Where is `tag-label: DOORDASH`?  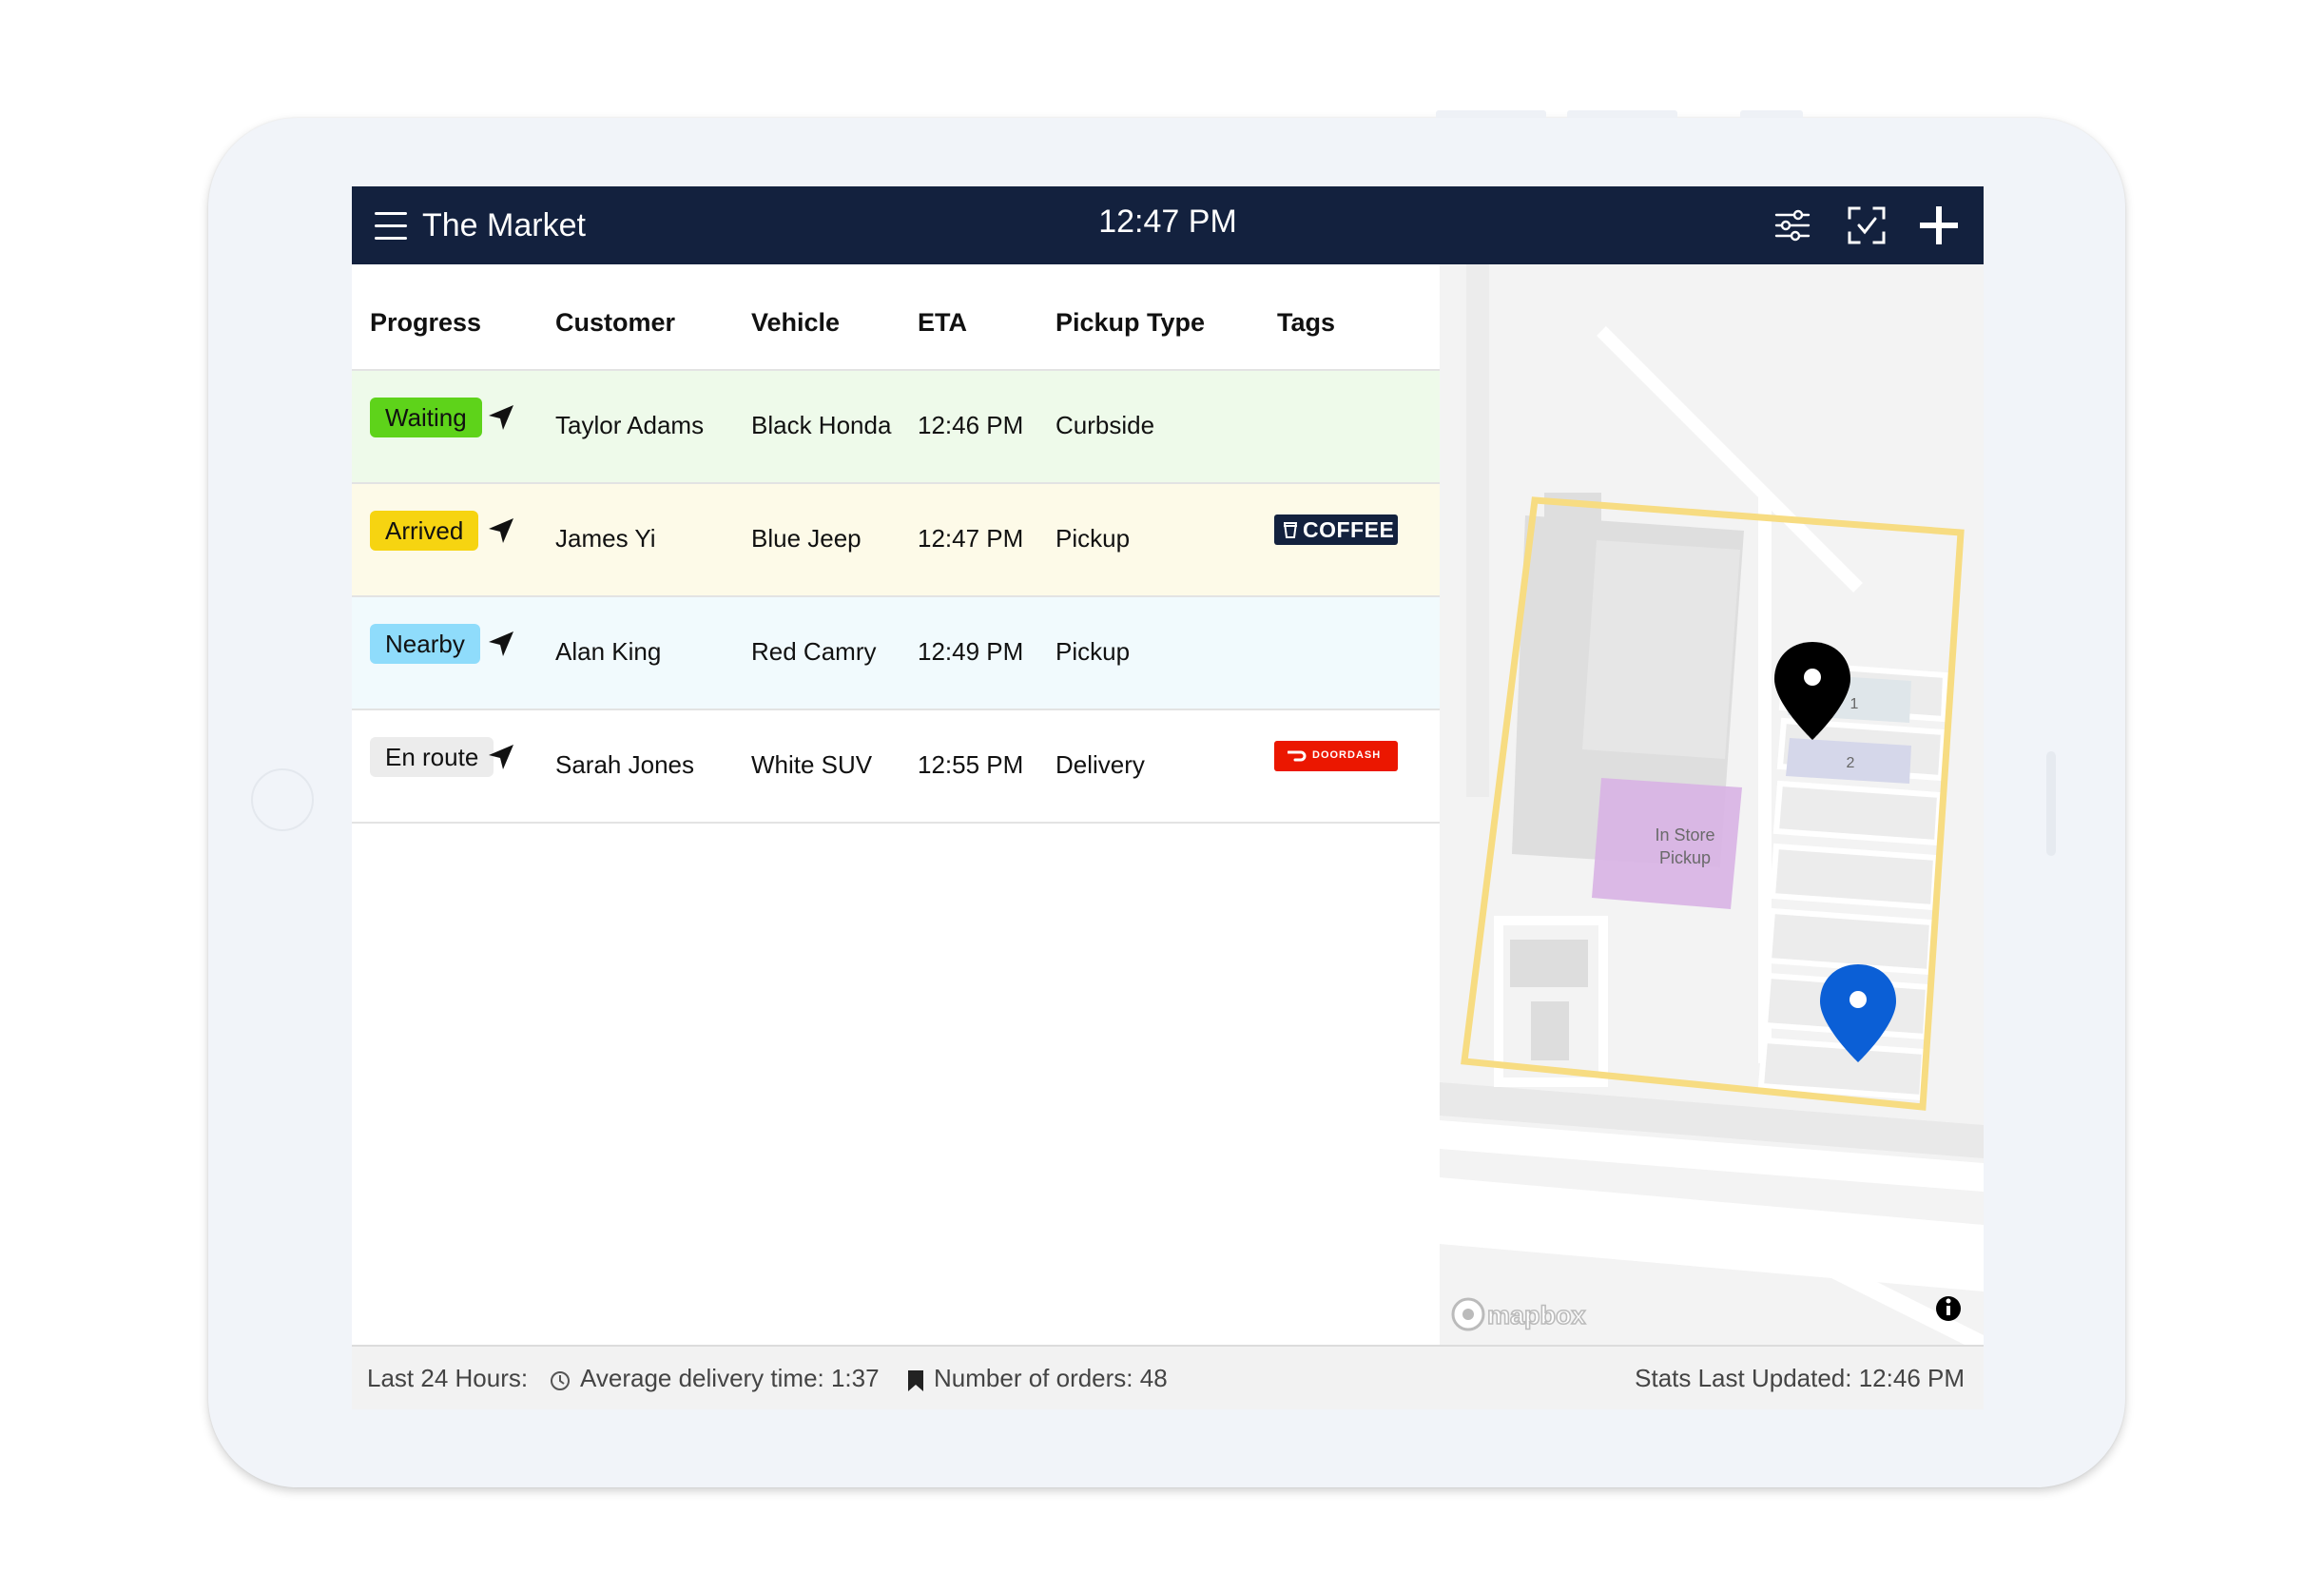
tag-label: DOORDASH is located at coordinates (1347, 755).